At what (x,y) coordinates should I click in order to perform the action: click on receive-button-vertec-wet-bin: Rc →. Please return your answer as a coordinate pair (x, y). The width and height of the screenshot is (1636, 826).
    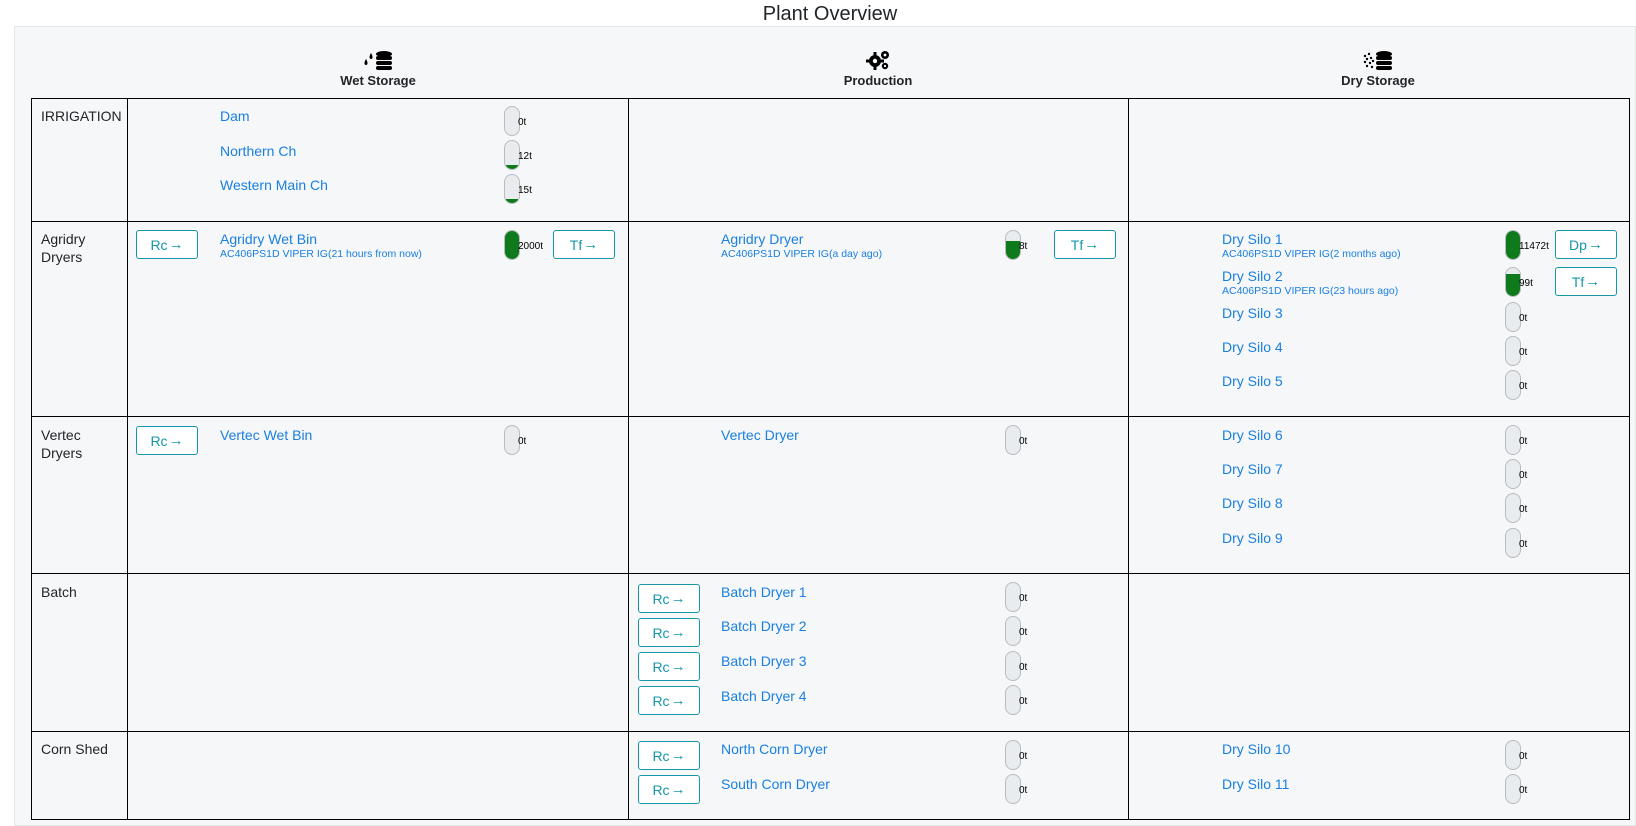
    Looking at the image, I should click on (167, 440).